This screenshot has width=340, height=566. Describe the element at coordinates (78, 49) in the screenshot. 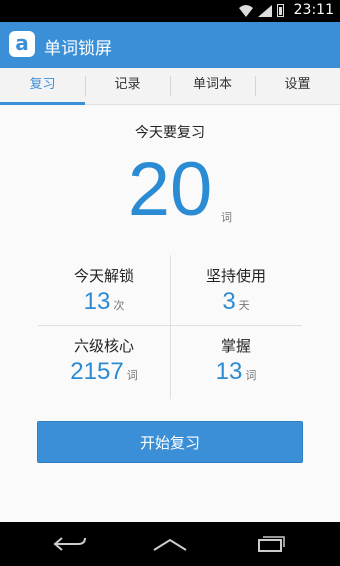

I see `app-title: 单词锁屏` at that location.